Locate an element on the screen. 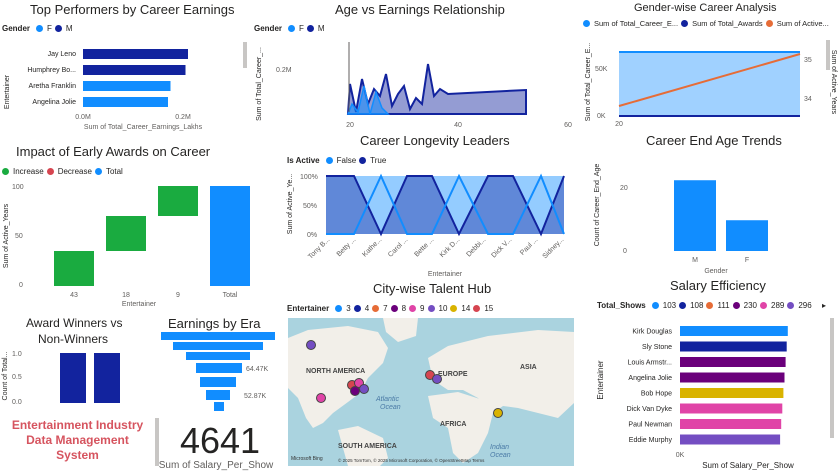  map-label-asia: ASIA is located at coordinates (528, 367).